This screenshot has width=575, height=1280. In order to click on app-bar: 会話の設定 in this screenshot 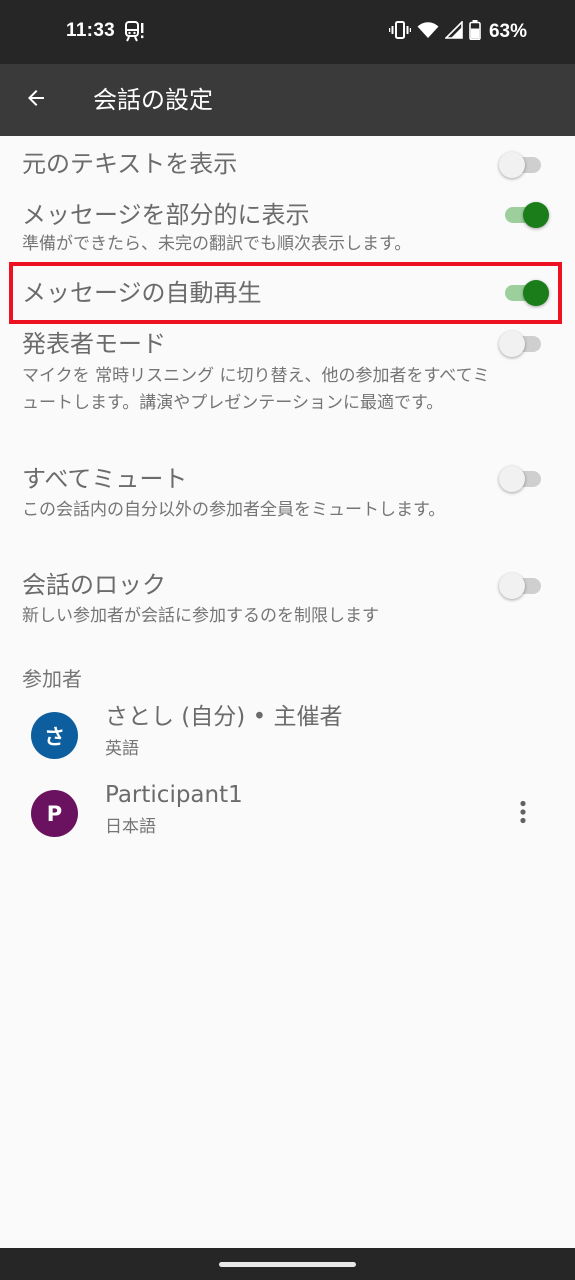, I will do `click(287, 100)`.